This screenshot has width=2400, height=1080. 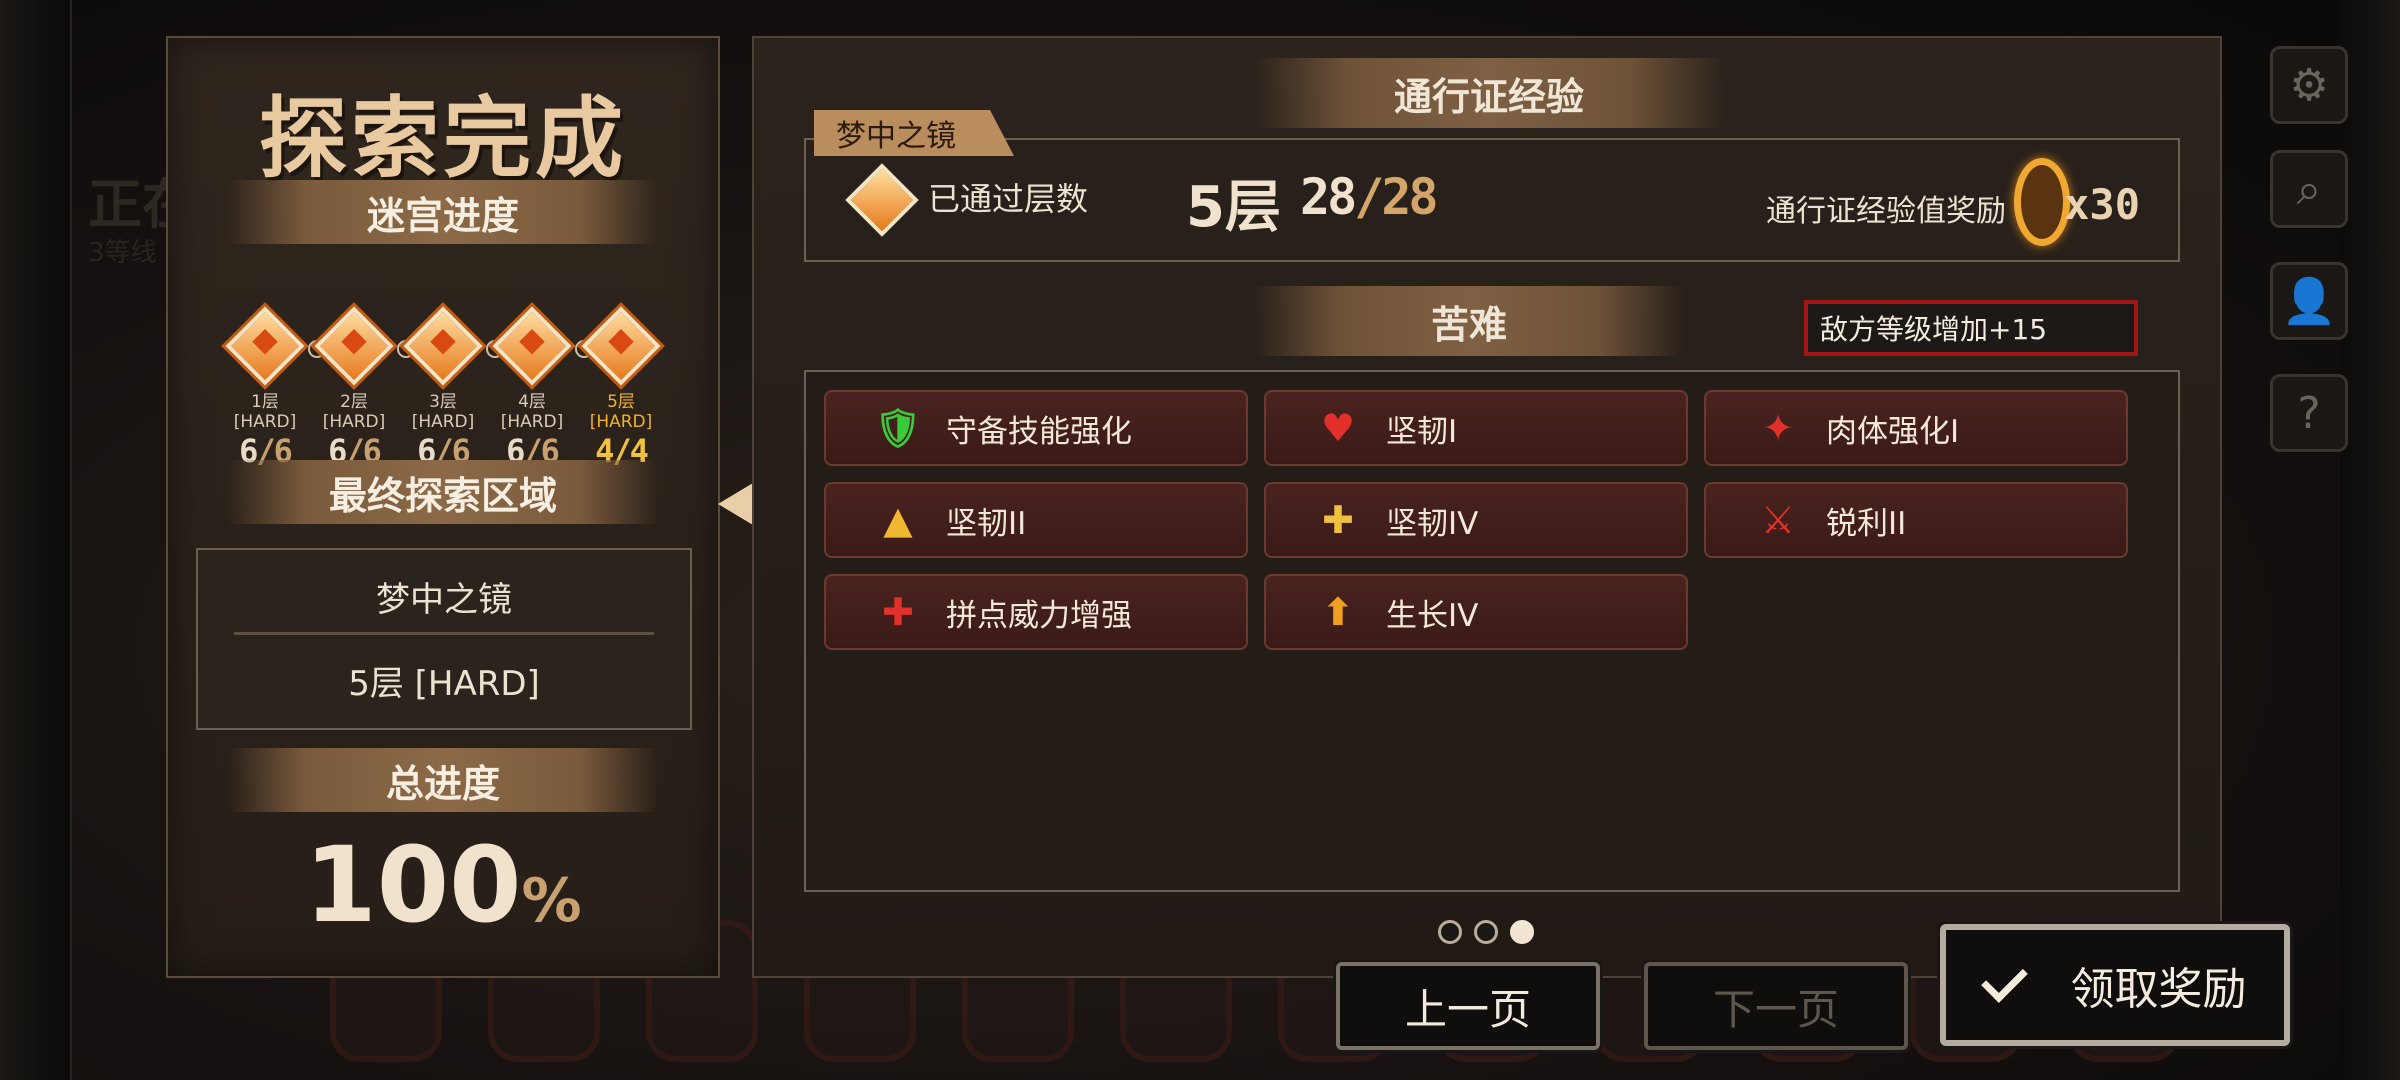 What do you see at coordinates (1971, 328) in the screenshot?
I see `enemy-level-badge: 敌方等级增加+15` at bounding box center [1971, 328].